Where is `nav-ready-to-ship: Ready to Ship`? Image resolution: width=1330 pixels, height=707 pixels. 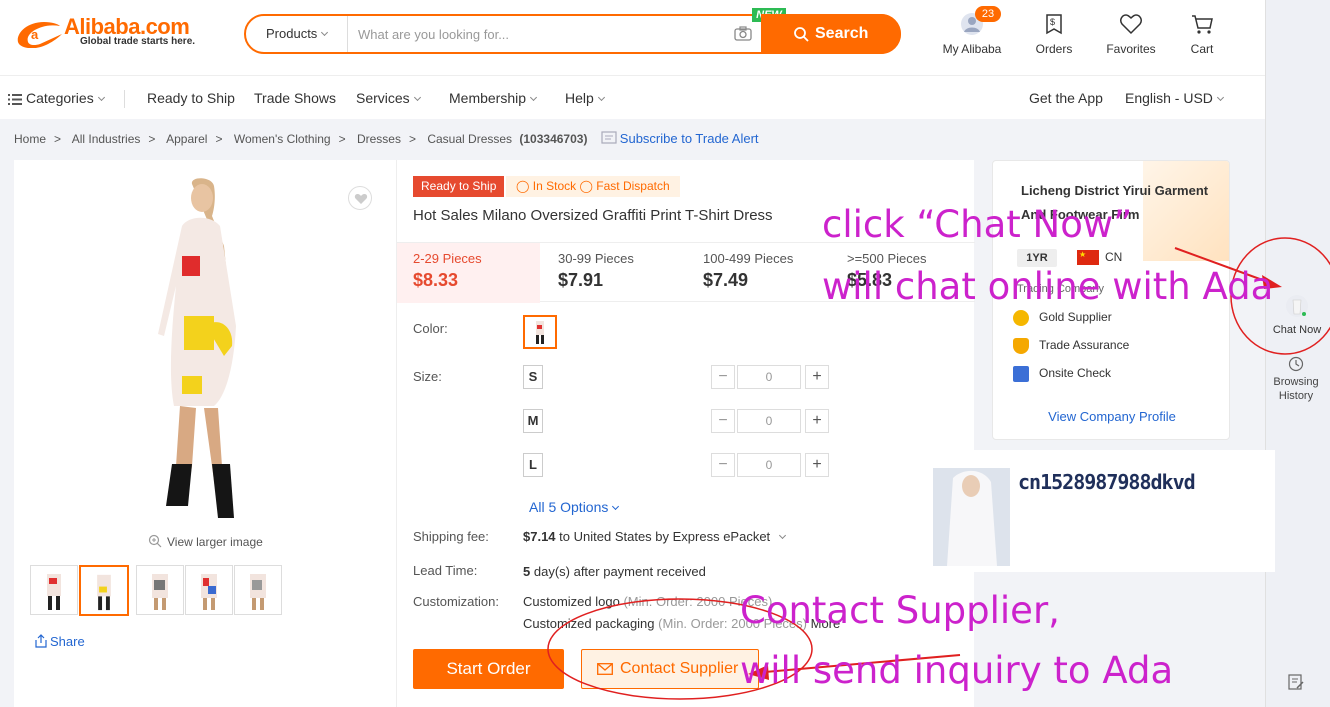
nav-ready-to-ship: Ready to Ship is located at coordinates (191, 98).